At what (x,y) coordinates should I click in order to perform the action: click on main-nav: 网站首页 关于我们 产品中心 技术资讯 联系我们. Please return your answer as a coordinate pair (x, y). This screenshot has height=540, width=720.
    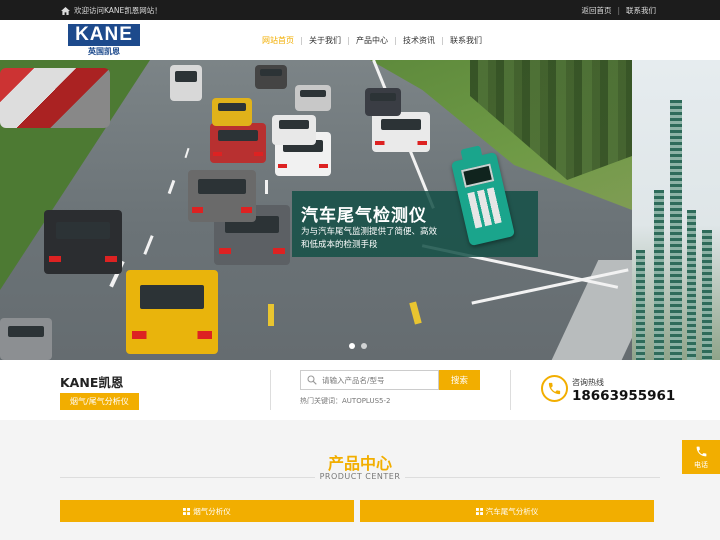
    Looking at the image, I should click on (372, 40).